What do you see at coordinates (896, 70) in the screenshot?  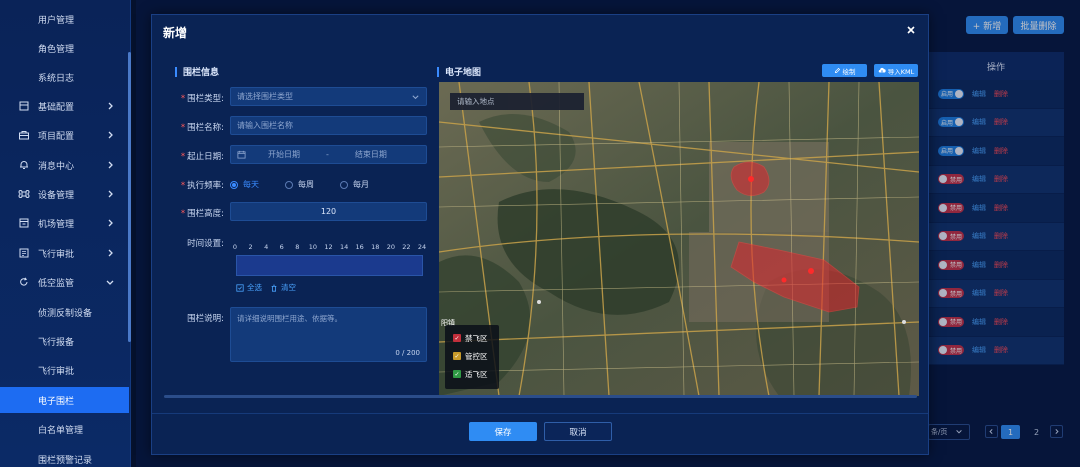 I see `import-kml-button: 导入KML` at bounding box center [896, 70].